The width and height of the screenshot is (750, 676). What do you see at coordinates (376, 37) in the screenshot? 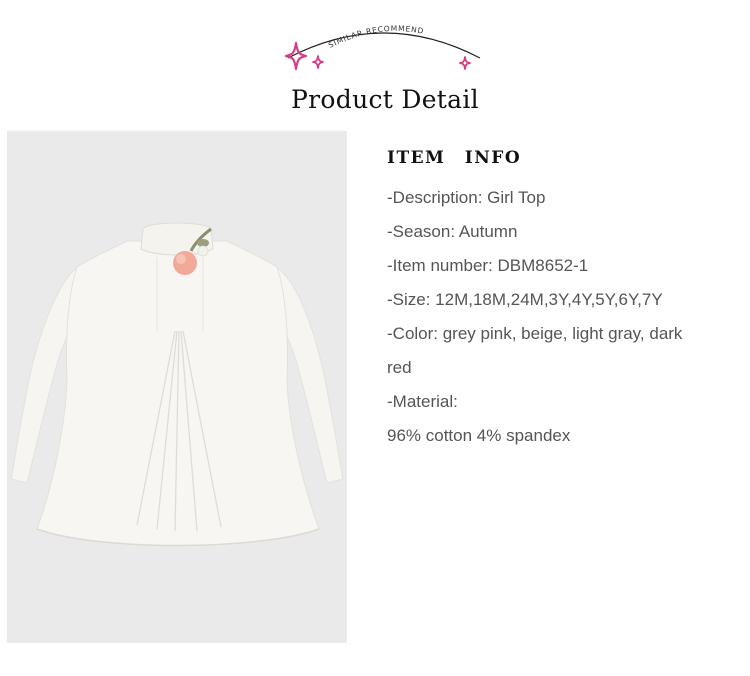
I see `banner-arc-text: SIMILAR RECOMMEND` at bounding box center [376, 37].